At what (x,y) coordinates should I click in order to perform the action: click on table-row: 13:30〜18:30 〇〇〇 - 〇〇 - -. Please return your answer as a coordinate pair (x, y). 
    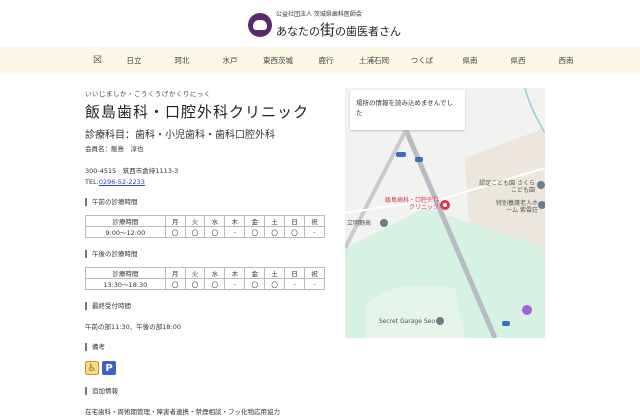
    Looking at the image, I should click on (205, 284).